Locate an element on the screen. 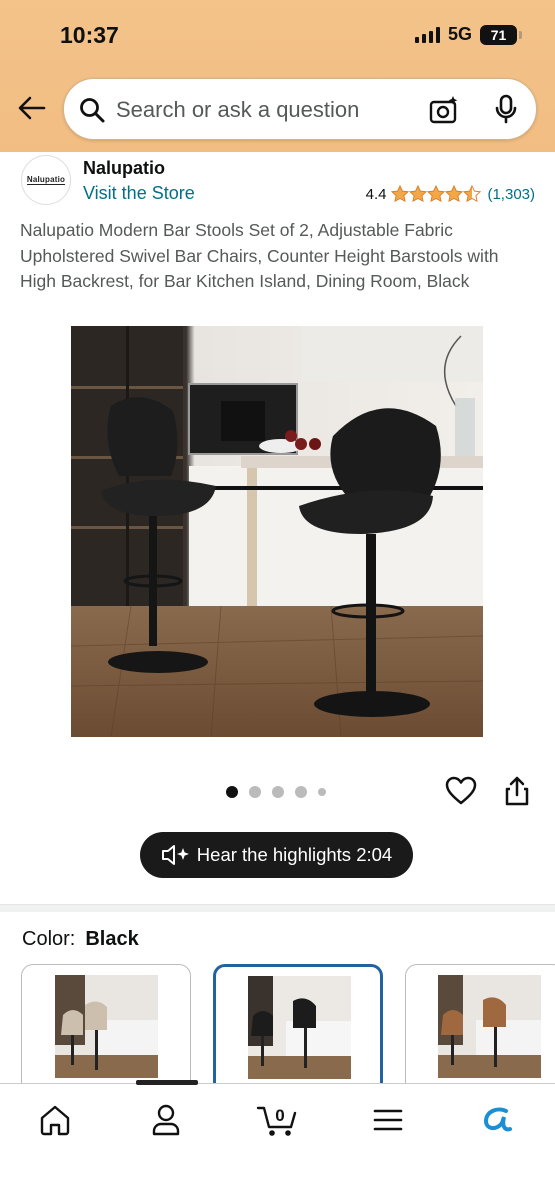 Image resolution: width=555 pixels, height=1200 pixels. share-icon is located at coordinates (517, 791).